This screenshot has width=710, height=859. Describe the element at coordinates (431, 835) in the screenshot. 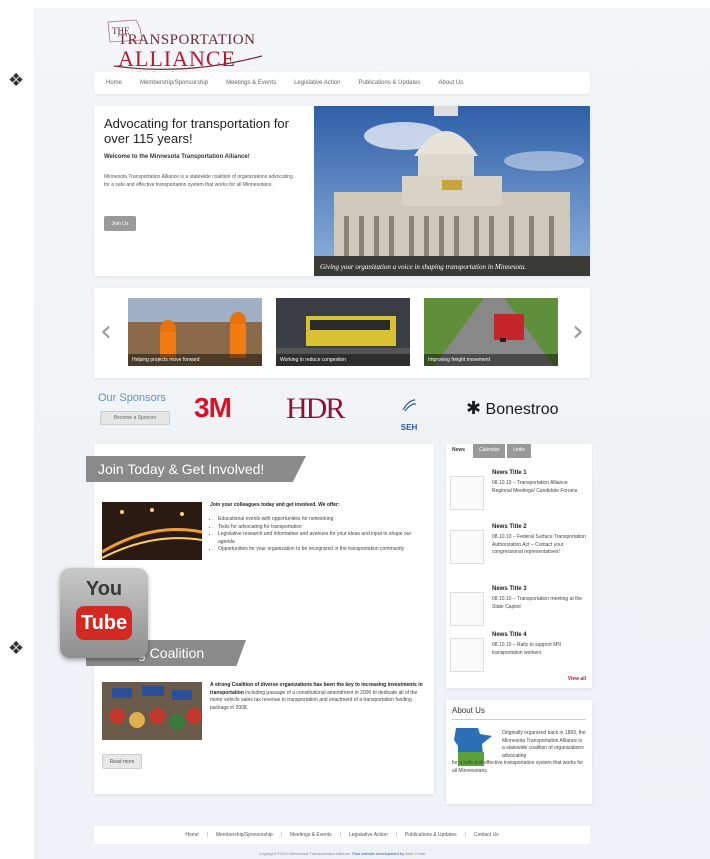

I see `footer-publications: Publications & Updates` at that location.